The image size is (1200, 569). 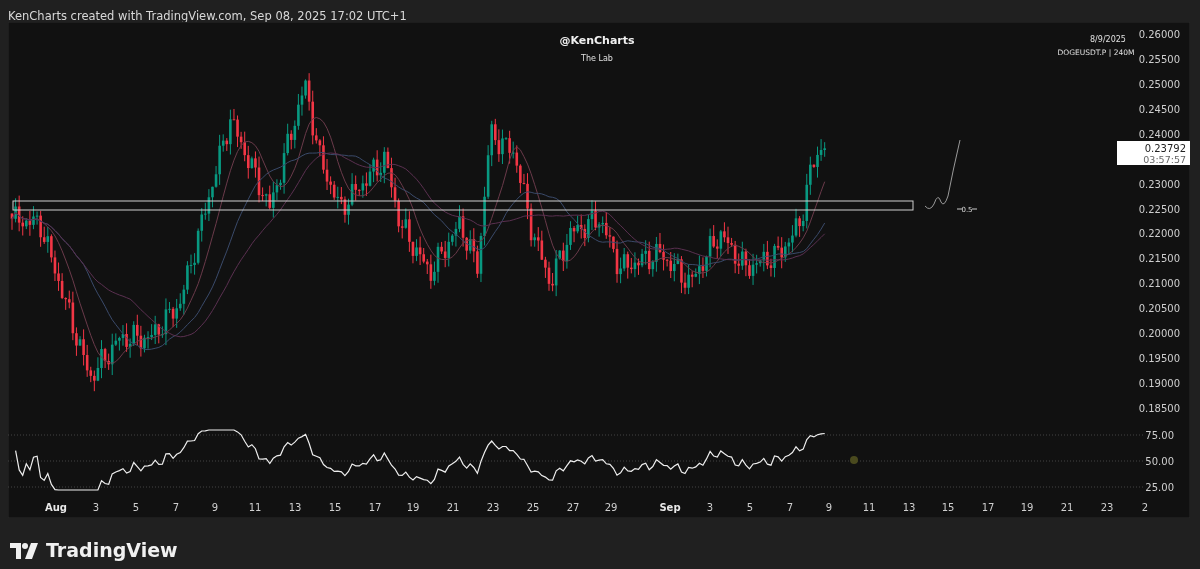 What do you see at coordinates (1159, 84) in the screenshot?
I see `price-axis-label: 0.25000` at bounding box center [1159, 84].